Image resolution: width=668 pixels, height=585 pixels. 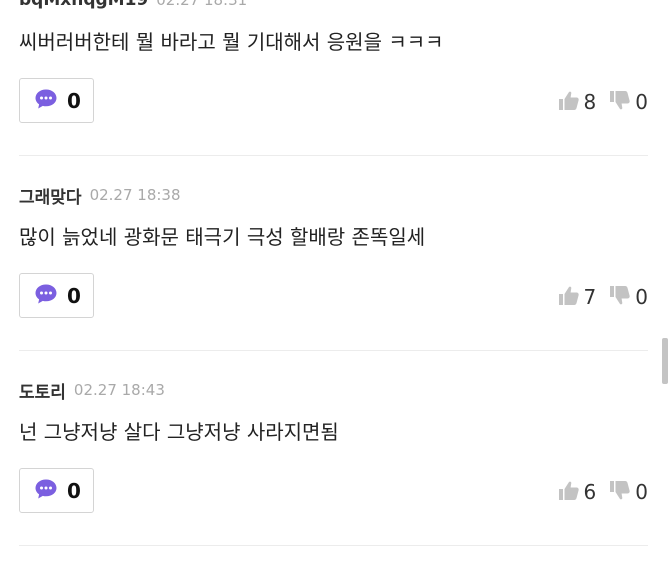 What do you see at coordinates (603, 102) in the screenshot?
I see `vote-group: 8 0` at bounding box center [603, 102].